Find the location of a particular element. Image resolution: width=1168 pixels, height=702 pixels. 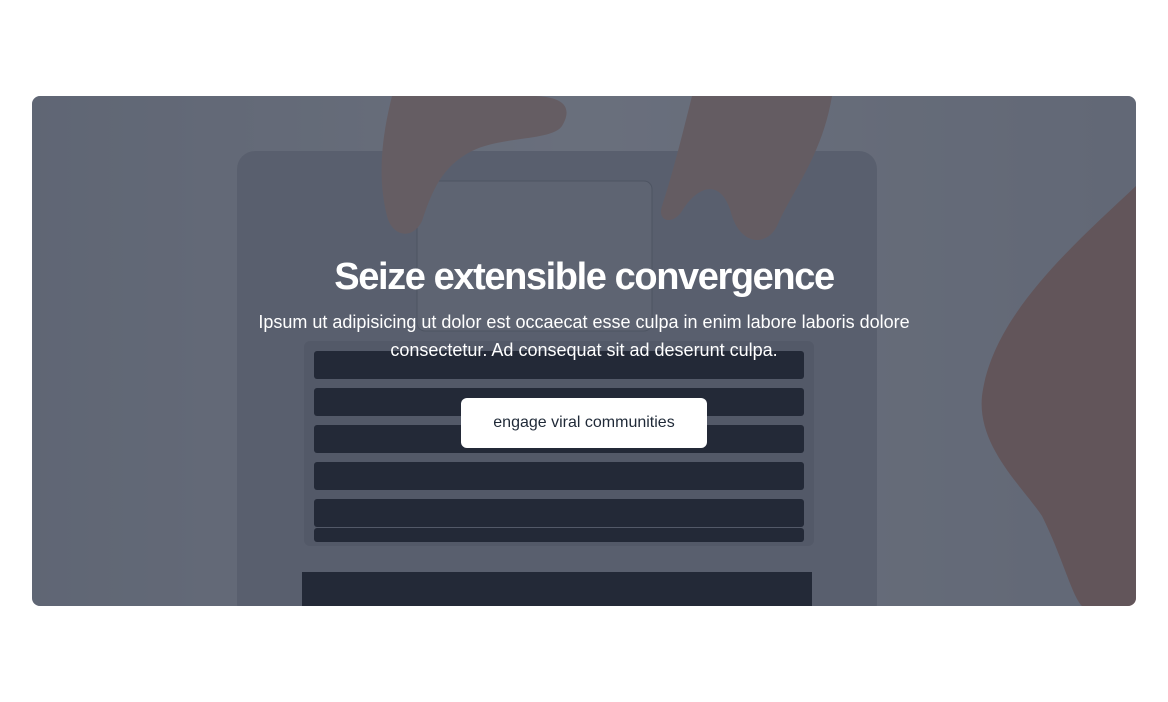

engage-button: engage viral communities is located at coordinates (584, 423).